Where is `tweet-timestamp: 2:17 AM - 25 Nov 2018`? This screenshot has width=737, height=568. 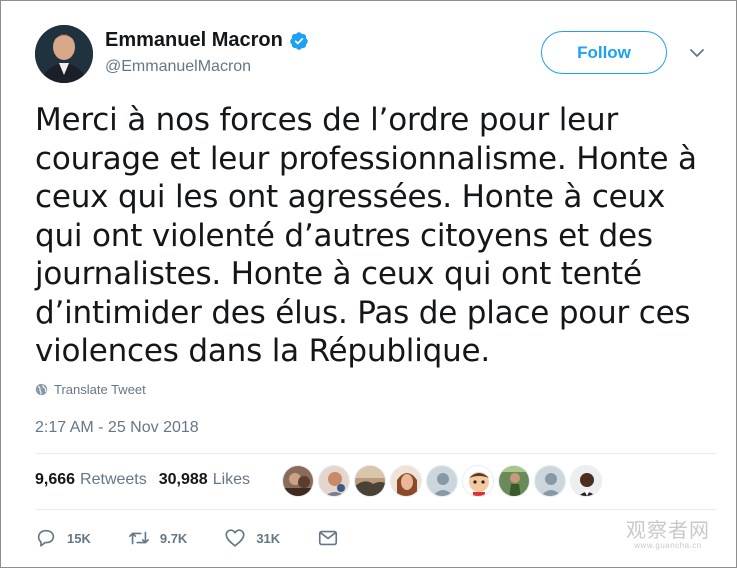
tweet-timestamp: 2:17 AM - 25 Nov 2018 is located at coordinates (117, 428).